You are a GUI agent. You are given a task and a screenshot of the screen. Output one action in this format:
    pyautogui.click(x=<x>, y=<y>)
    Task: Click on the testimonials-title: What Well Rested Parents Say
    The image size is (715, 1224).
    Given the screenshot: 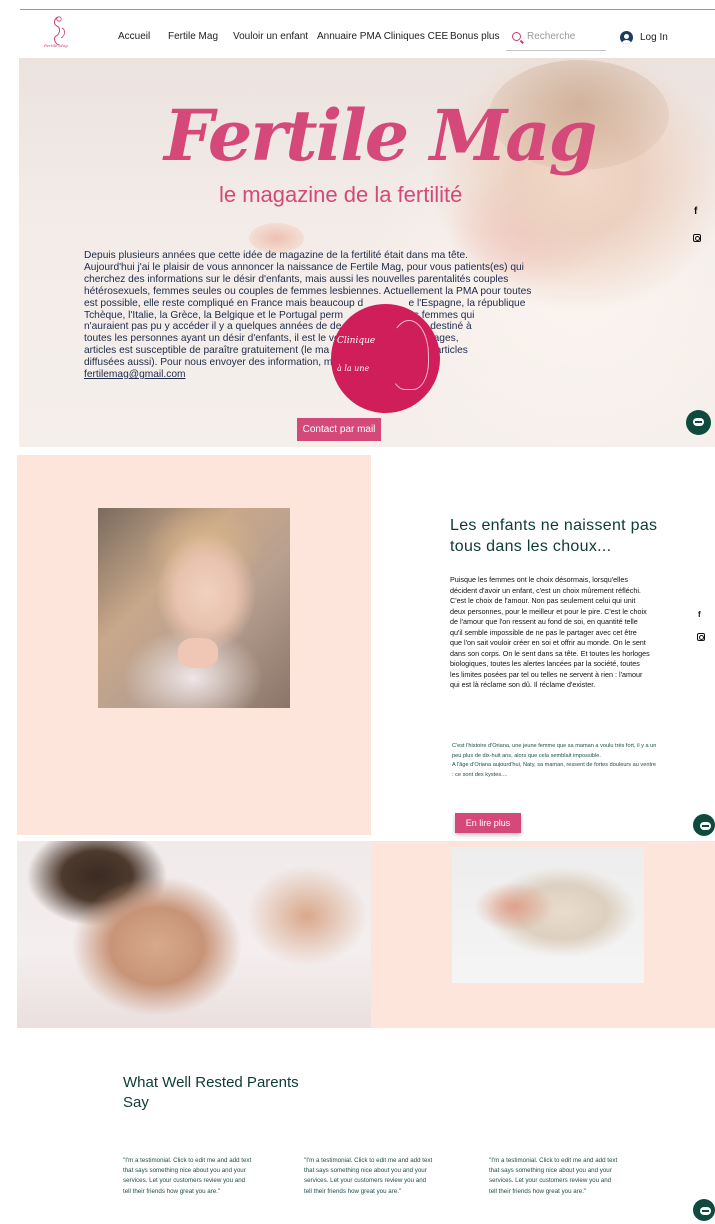 What is the action you would take?
    pyautogui.click(x=211, y=1092)
    